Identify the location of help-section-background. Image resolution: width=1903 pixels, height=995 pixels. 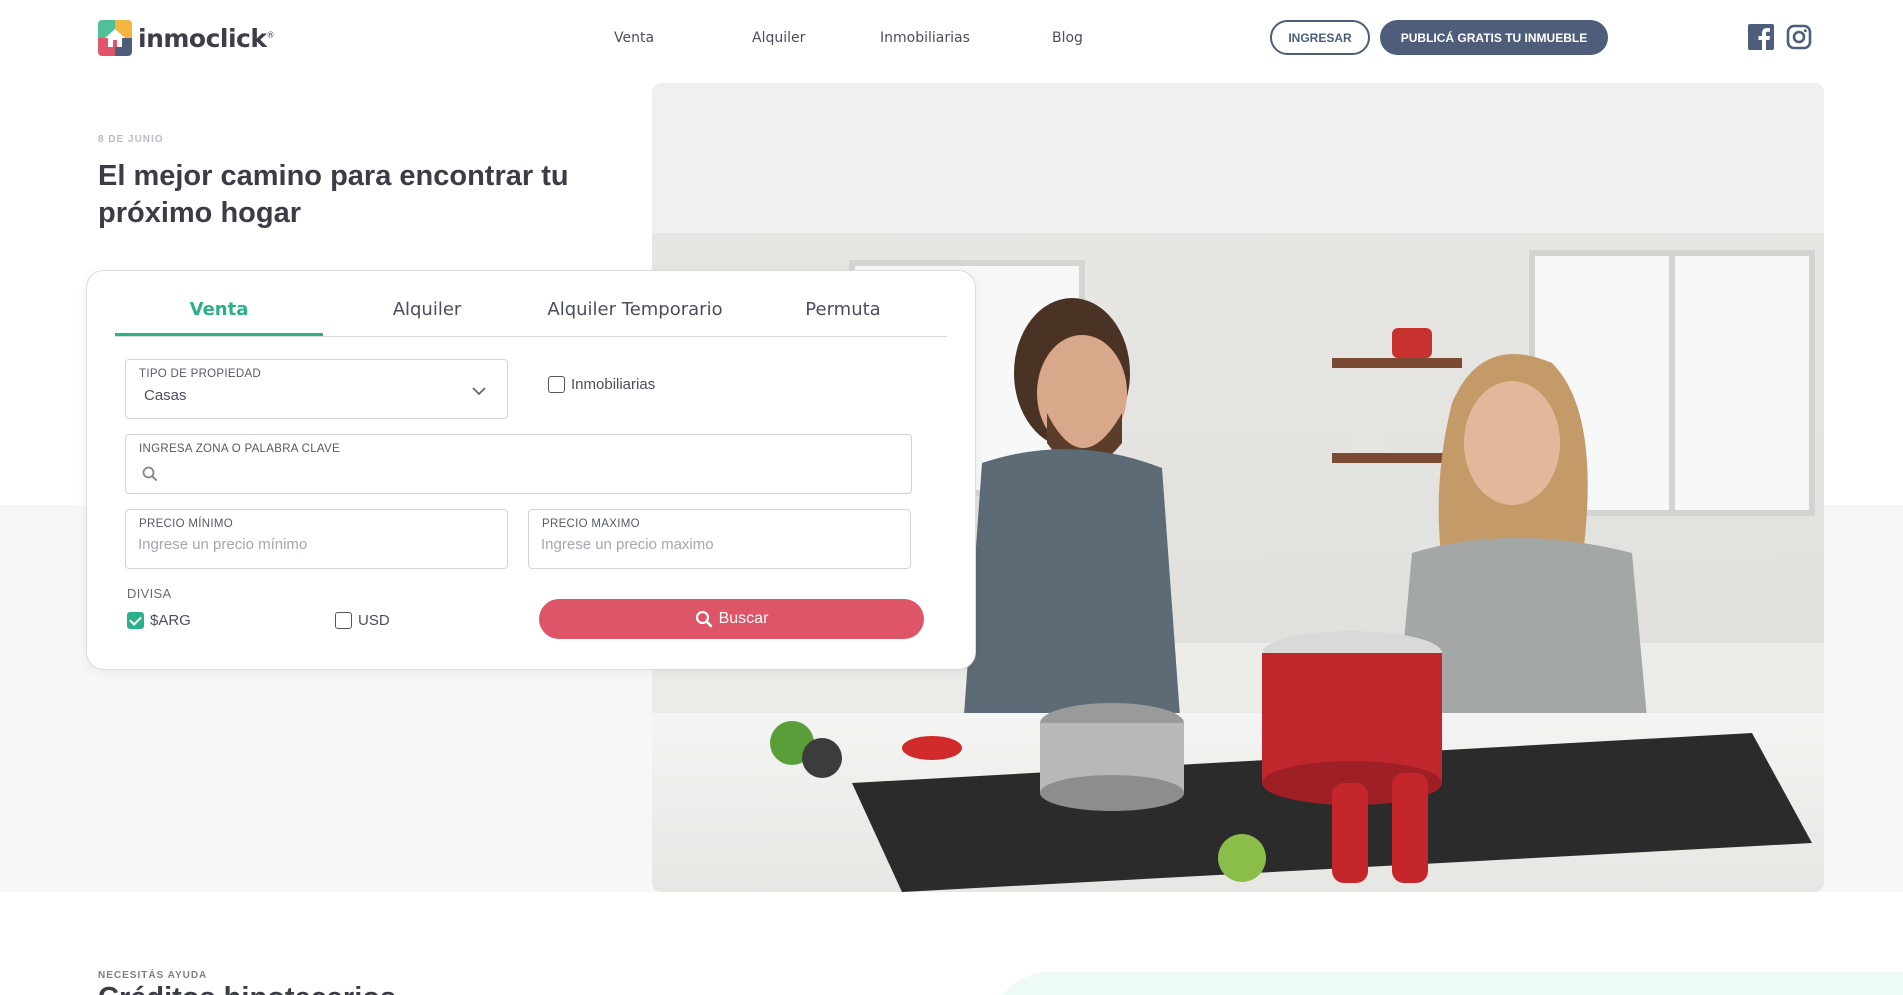
(1446, 983).